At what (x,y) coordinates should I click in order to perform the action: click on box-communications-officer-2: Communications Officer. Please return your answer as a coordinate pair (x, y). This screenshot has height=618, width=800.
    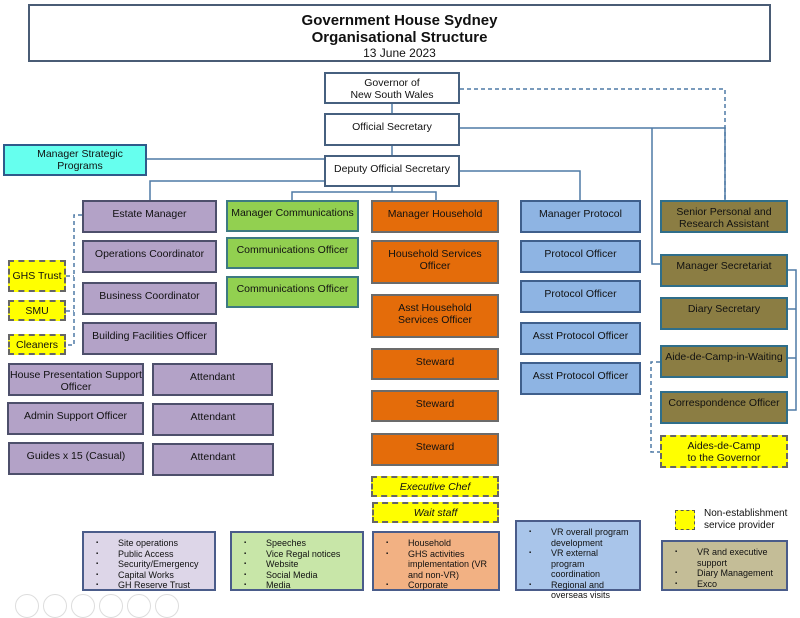
    Looking at the image, I should click on (292, 292).